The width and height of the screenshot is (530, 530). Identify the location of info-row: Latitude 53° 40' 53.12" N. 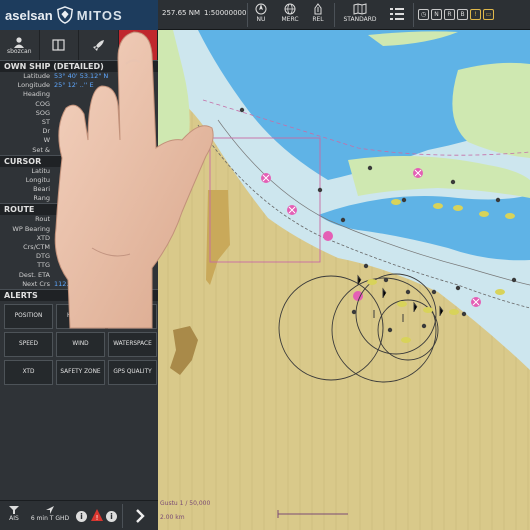
(79, 76).